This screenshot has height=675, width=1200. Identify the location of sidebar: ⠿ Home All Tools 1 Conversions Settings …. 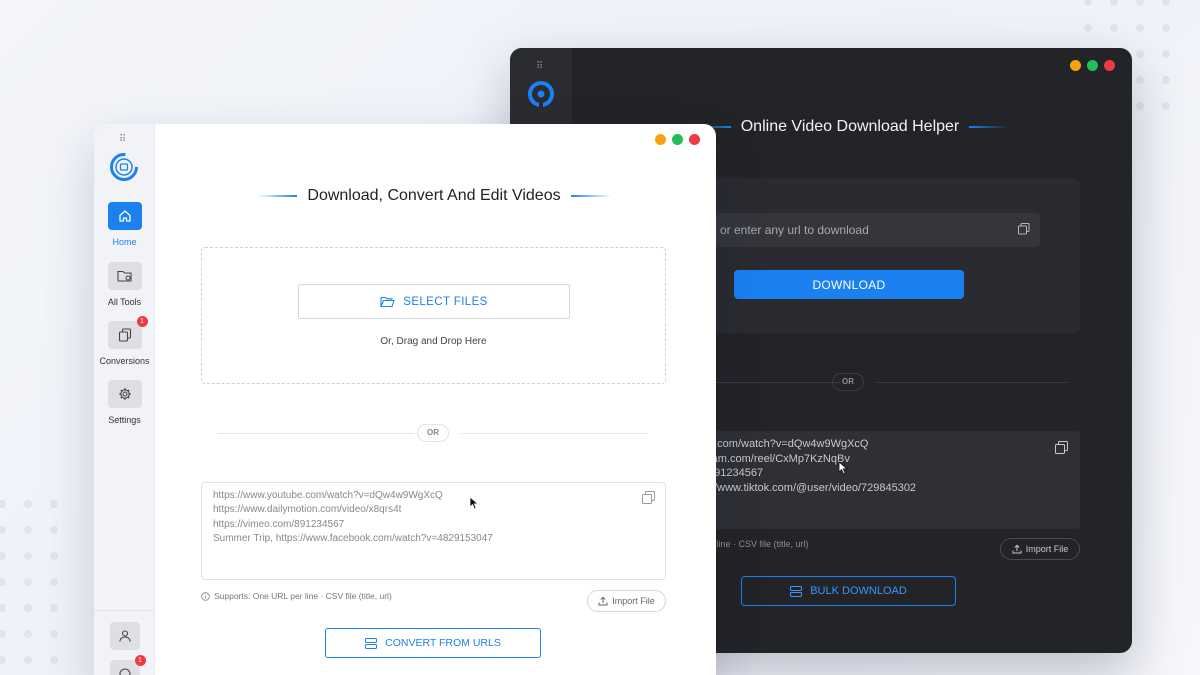
(124, 399).